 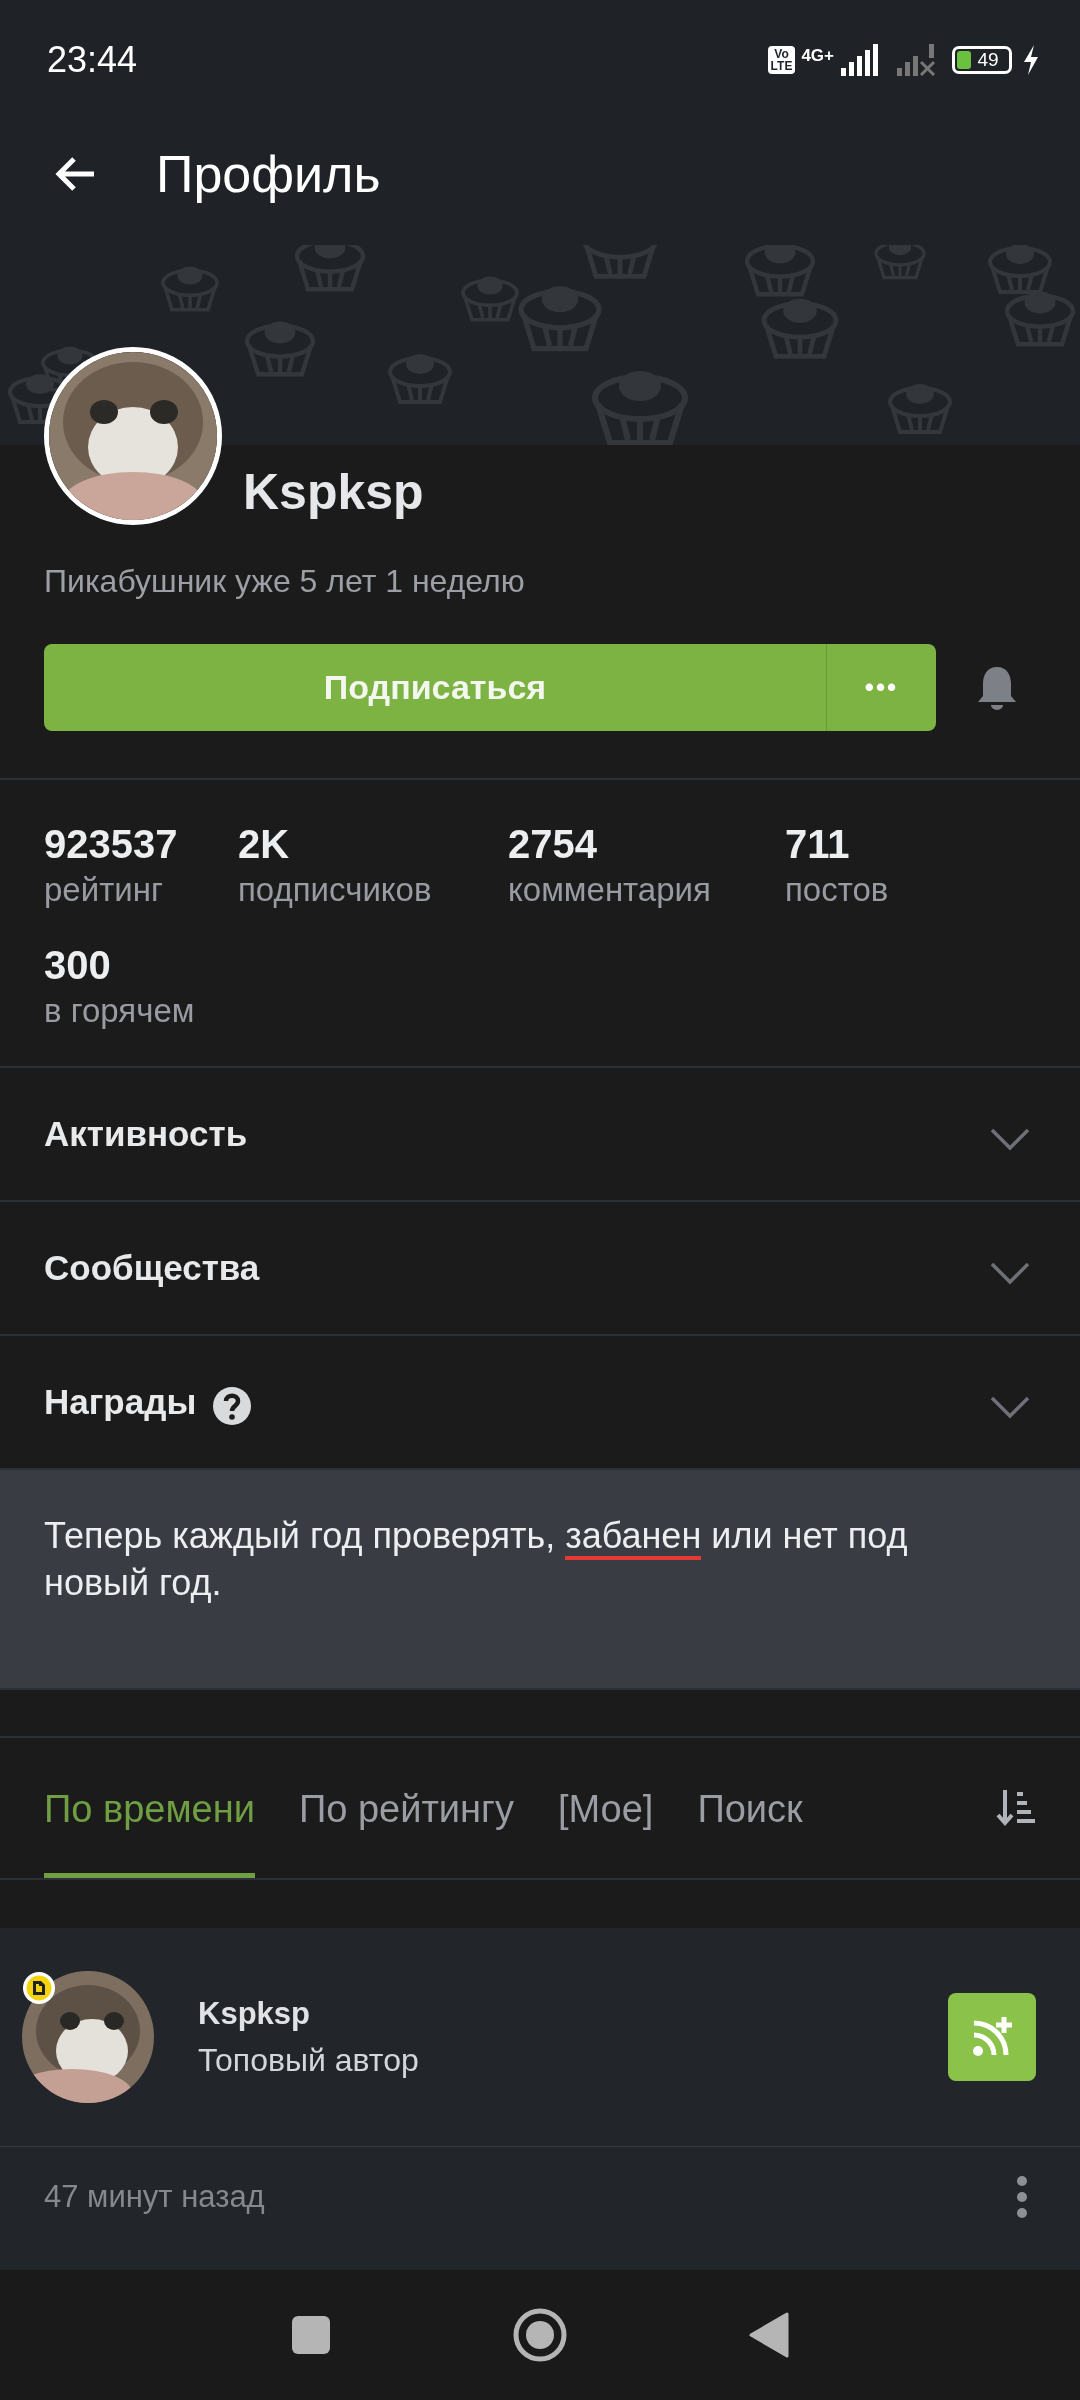 What do you see at coordinates (769, 2335) in the screenshot?
I see `back-nav-icon` at bounding box center [769, 2335].